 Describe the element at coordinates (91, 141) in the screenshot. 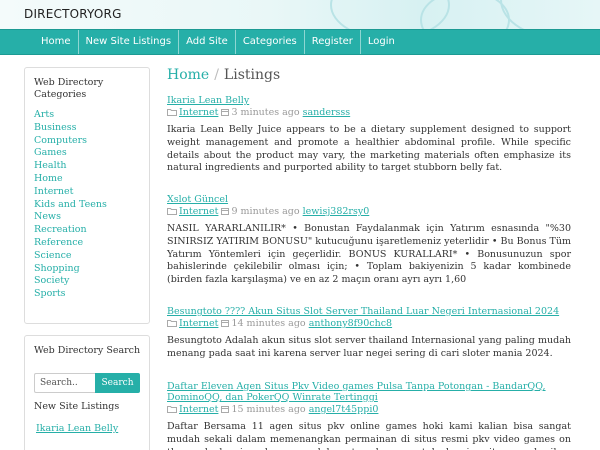

I see `category-link-computers: Computers` at that location.